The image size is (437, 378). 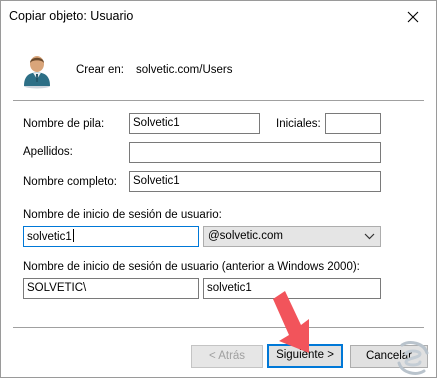 I want to click on pre2000-domain-field: SOLVETIC\, so click(x=111, y=288).